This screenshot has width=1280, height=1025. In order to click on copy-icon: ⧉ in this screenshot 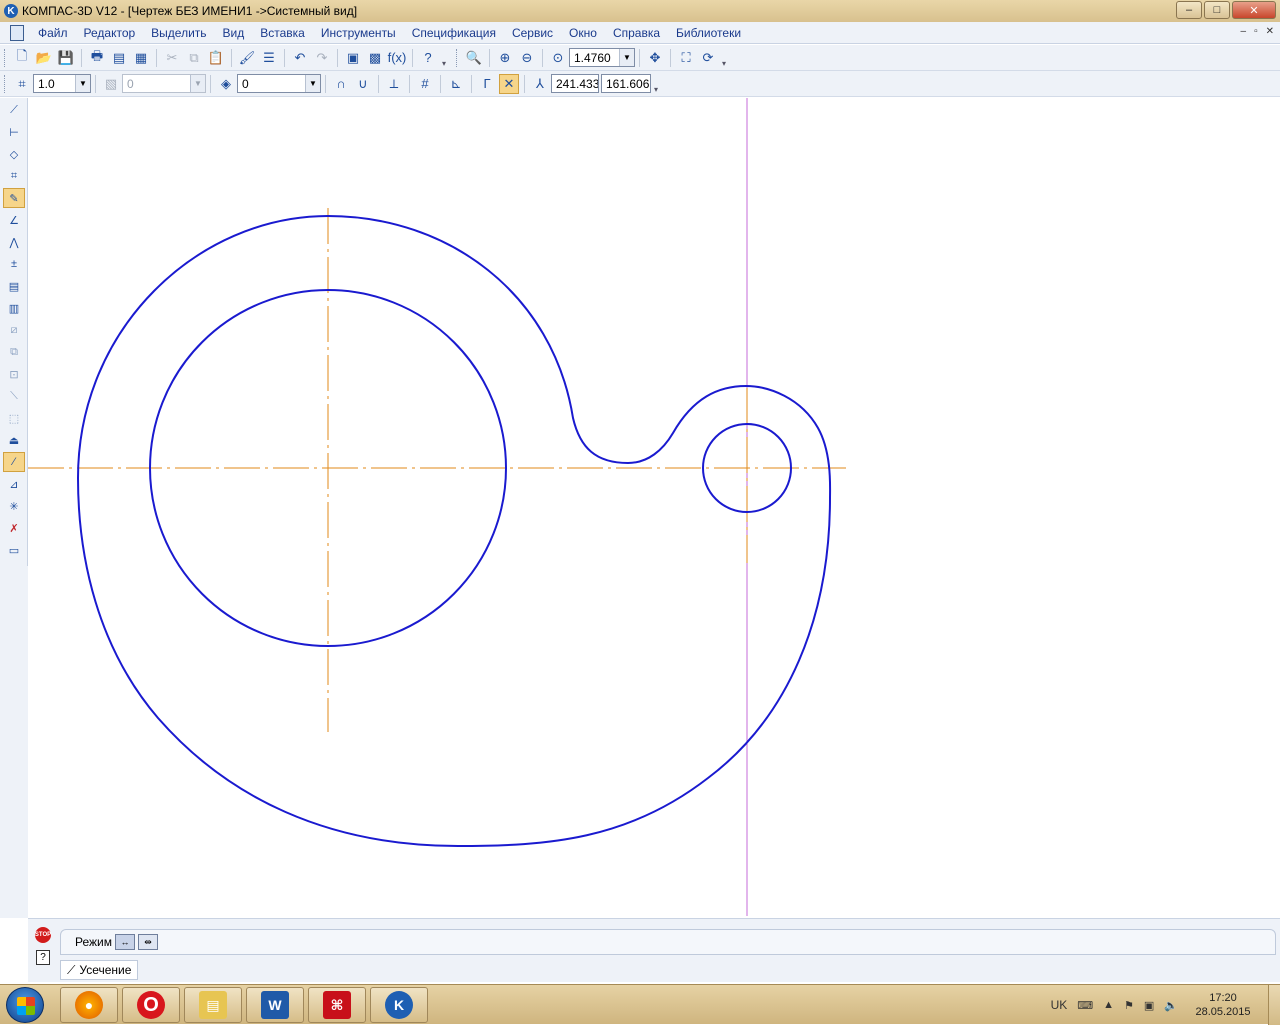, I will do `click(194, 58)`.